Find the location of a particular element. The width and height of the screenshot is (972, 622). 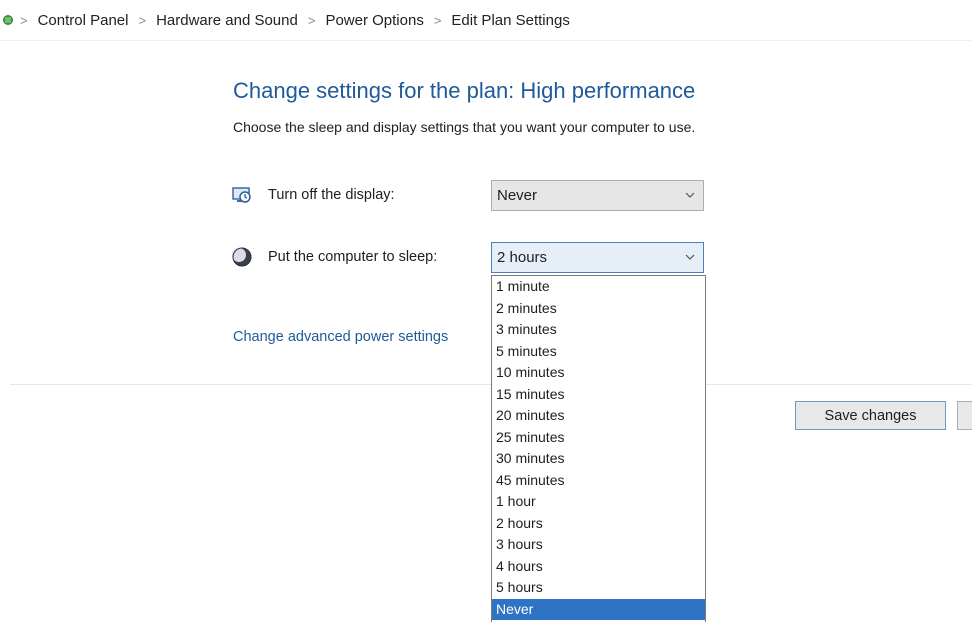

display-timeout-select: Never is located at coordinates (597, 195).